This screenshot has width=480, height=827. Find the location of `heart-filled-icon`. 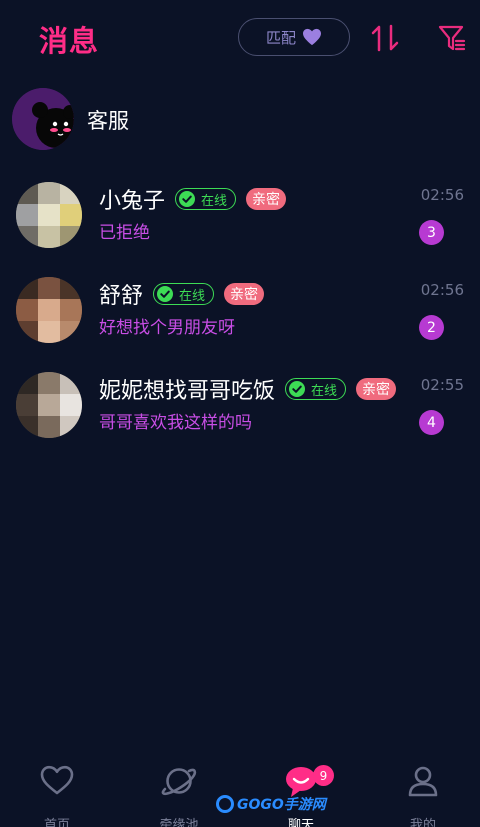

heart-filled-icon is located at coordinates (312, 37).